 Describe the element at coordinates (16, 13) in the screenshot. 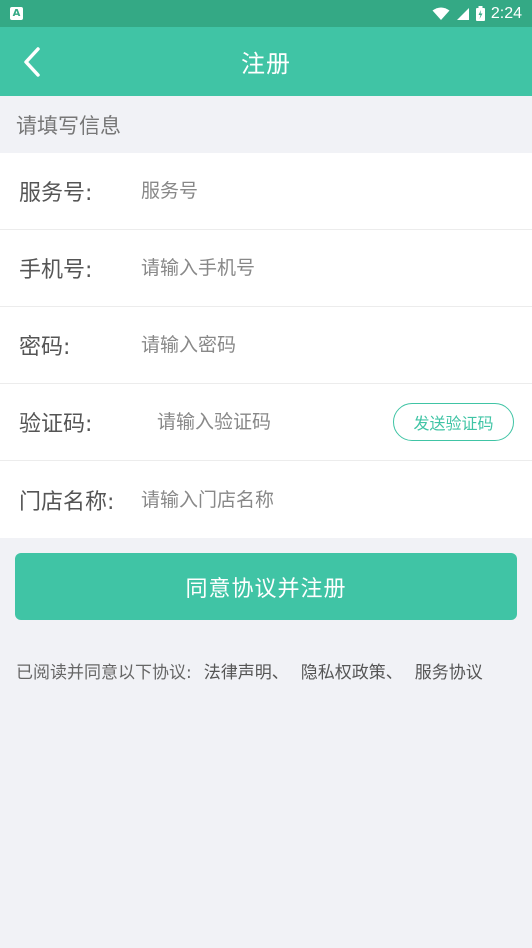

I see `app-notification-icon: A` at that location.